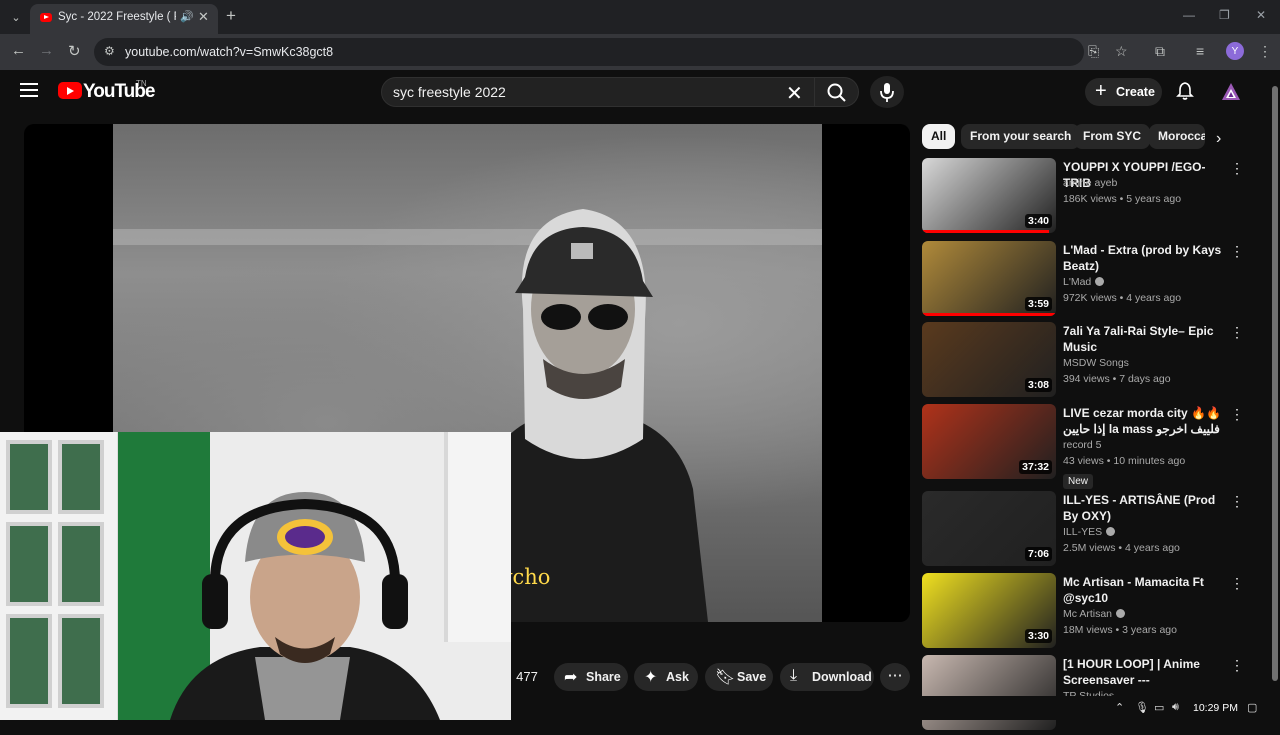  What do you see at coordinates (1084, 282) in the screenshot?
I see `channel-name: L'Mad` at bounding box center [1084, 282].